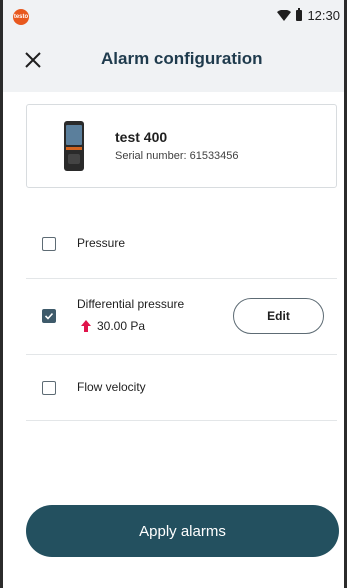 This screenshot has height=588, width=347. What do you see at coordinates (131, 304) in the screenshot?
I see `differential-pressure-label: Differential pressure` at bounding box center [131, 304].